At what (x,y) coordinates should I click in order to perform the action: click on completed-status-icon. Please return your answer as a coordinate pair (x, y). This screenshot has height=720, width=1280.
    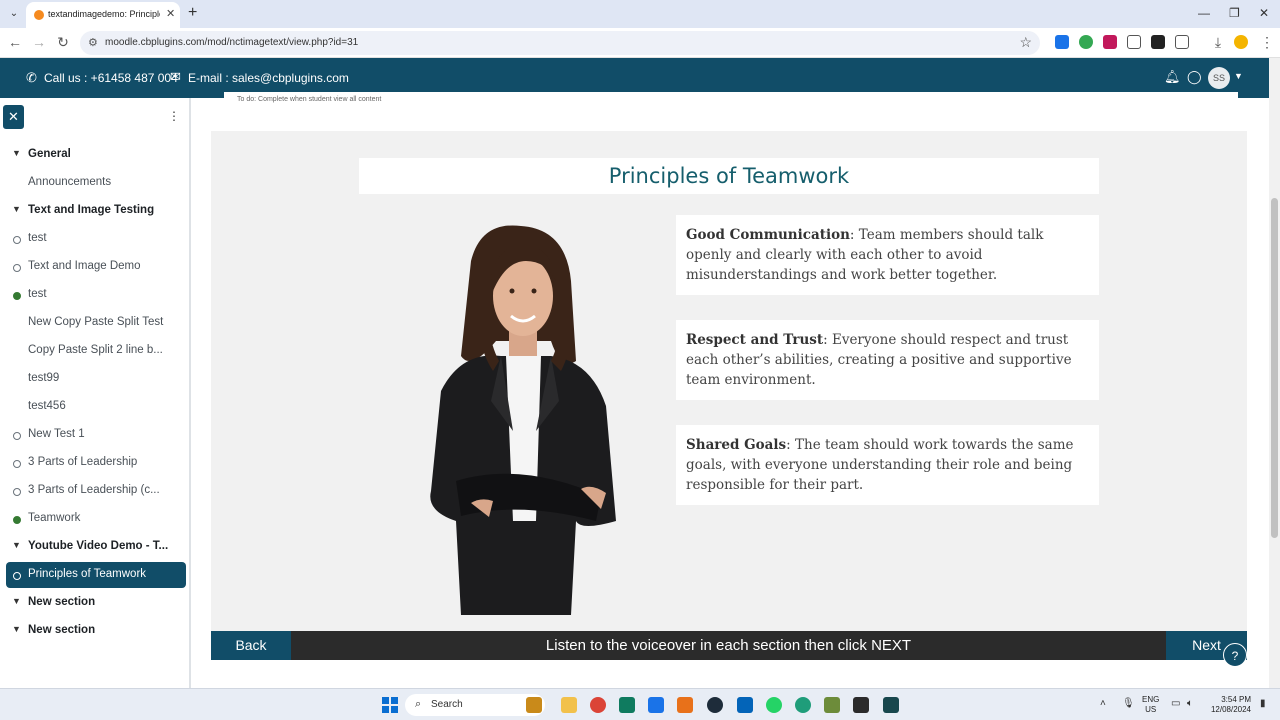
    Looking at the image, I should click on (17, 520).